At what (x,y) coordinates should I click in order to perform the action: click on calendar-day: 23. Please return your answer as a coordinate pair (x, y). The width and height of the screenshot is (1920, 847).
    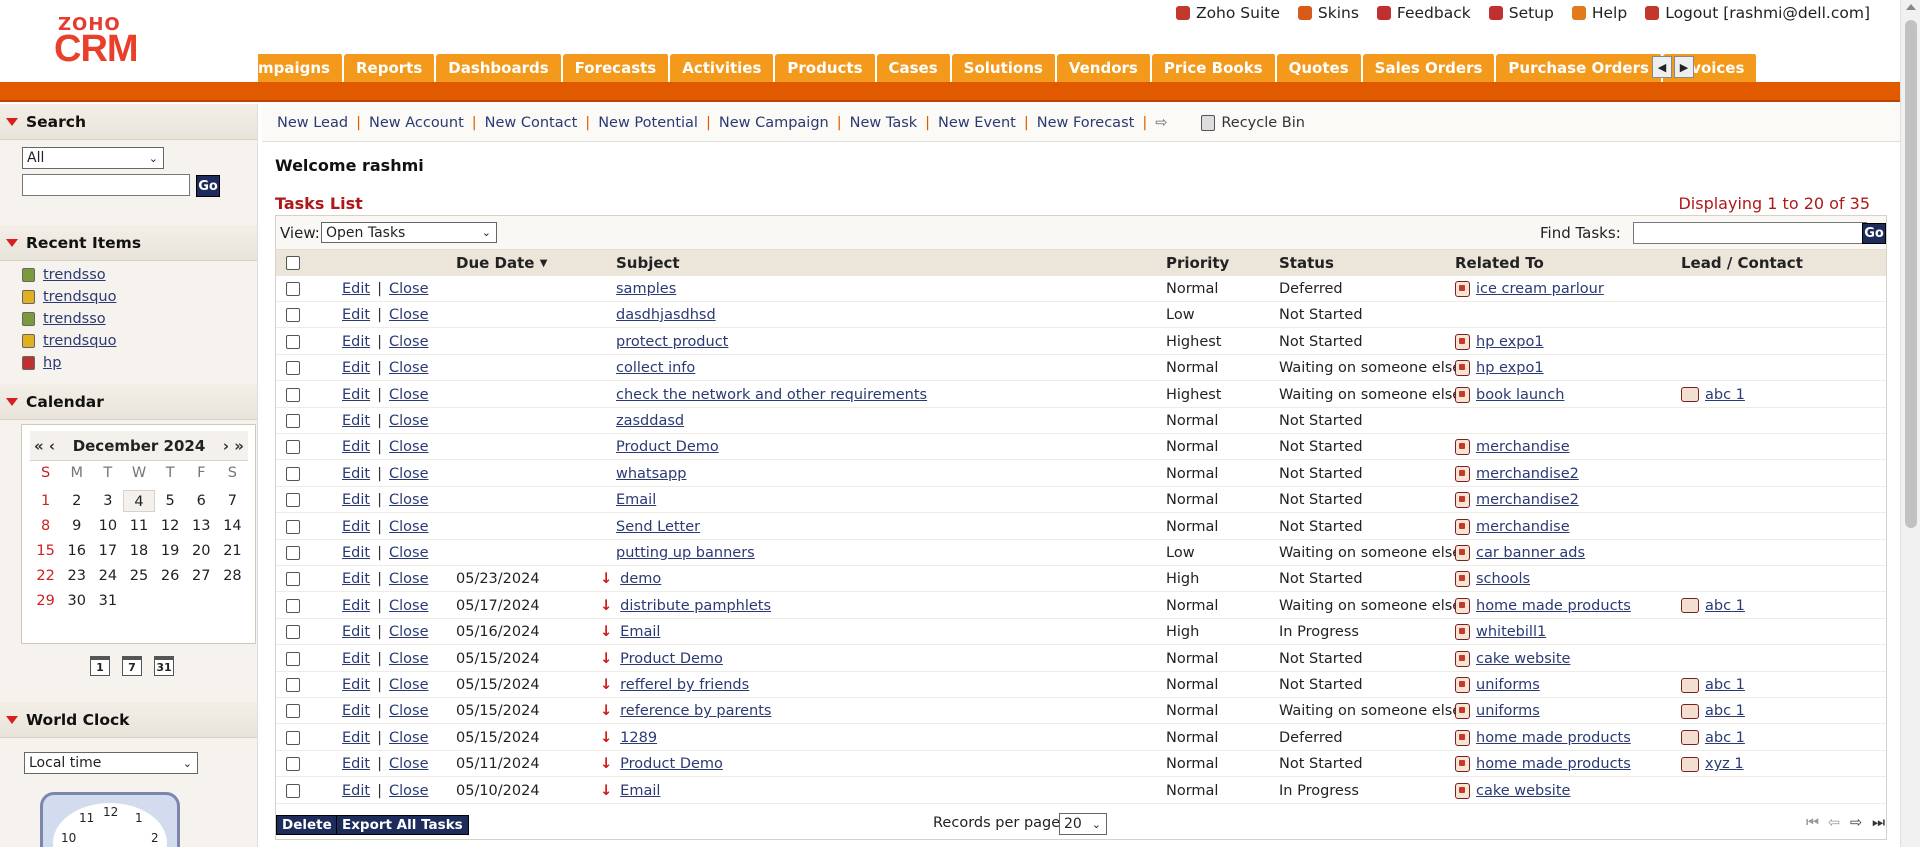
    Looking at the image, I should click on (76, 576).